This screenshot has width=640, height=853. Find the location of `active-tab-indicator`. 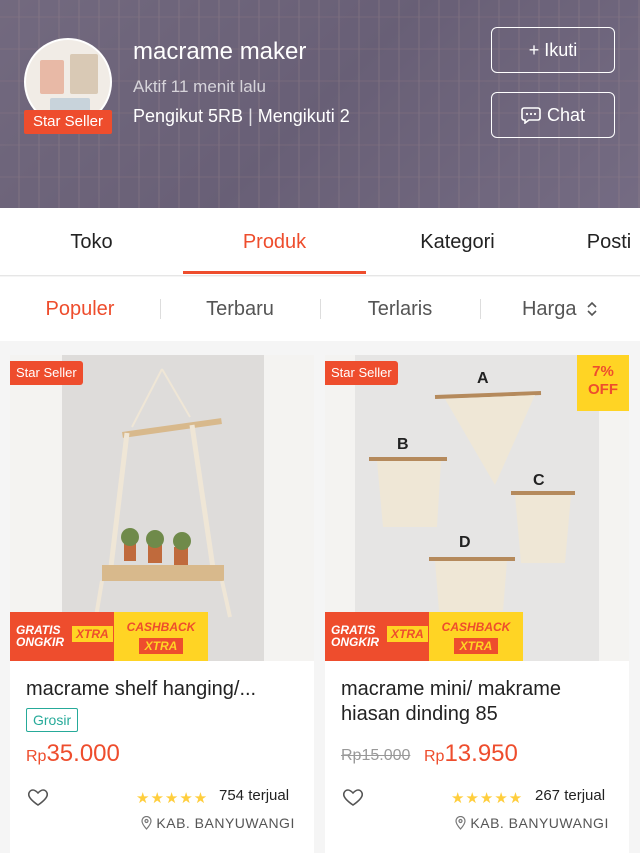

active-tab-indicator is located at coordinates (274, 272).